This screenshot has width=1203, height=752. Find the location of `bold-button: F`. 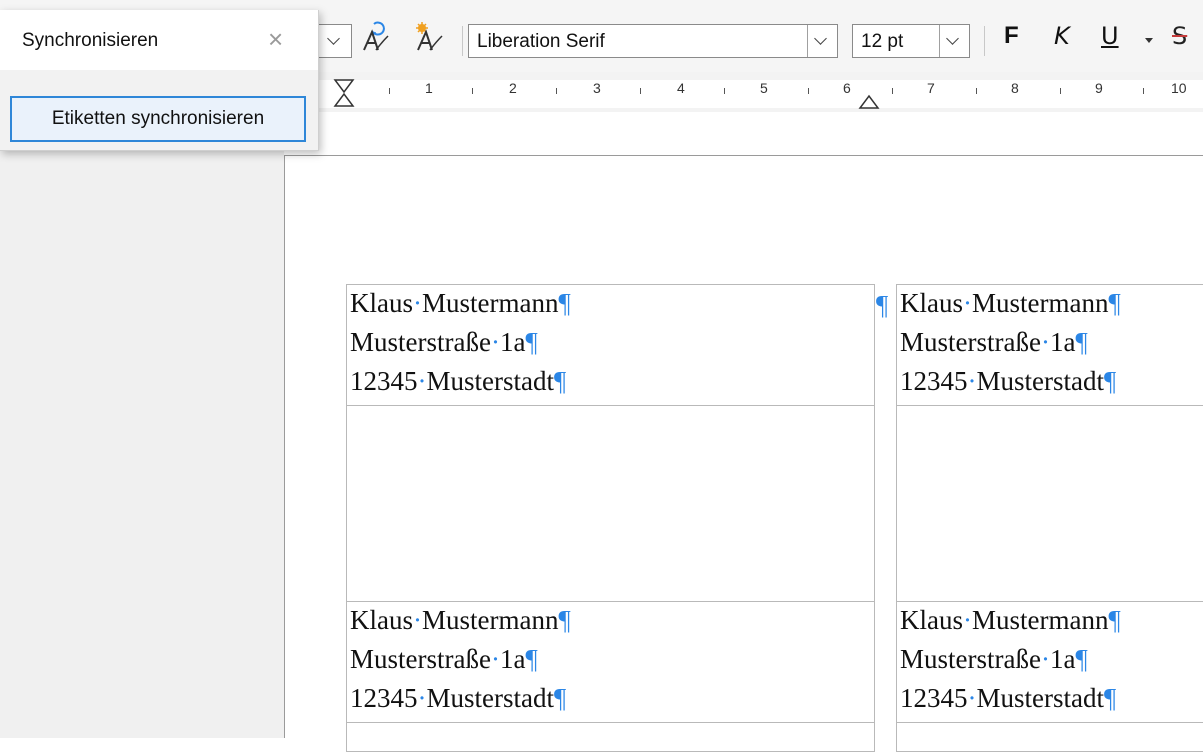

bold-button: F is located at coordinates (1011, 36).